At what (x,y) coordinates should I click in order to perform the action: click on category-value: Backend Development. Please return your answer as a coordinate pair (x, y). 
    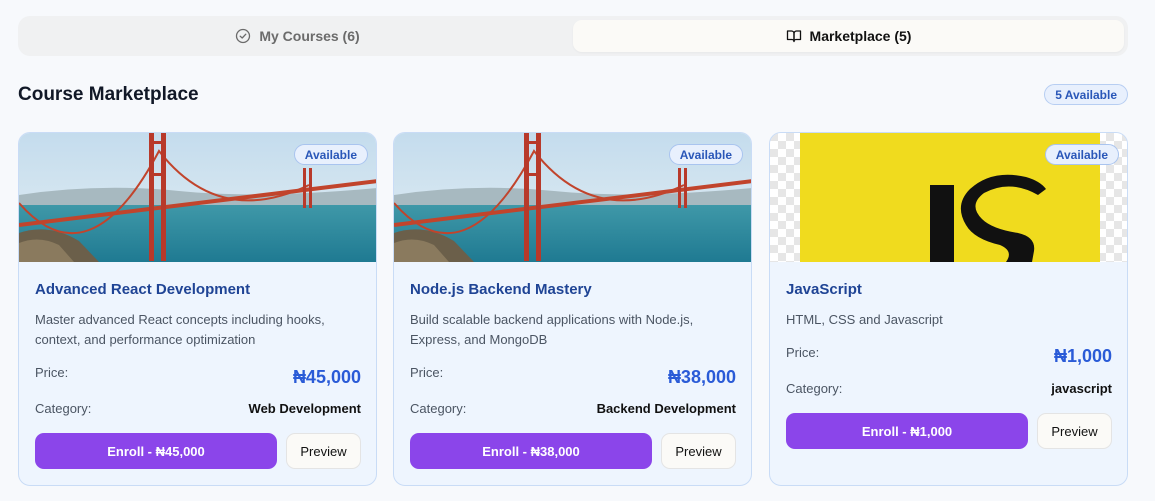
    Looking at the image, I should click on (666, 408).